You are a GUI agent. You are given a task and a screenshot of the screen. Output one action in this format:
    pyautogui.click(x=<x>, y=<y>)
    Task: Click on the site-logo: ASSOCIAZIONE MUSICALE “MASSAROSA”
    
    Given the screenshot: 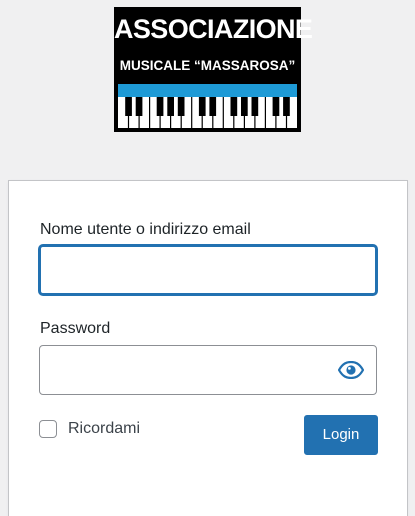 What is the action you would take?
    pyautogui.click(x=213, y=69)
    